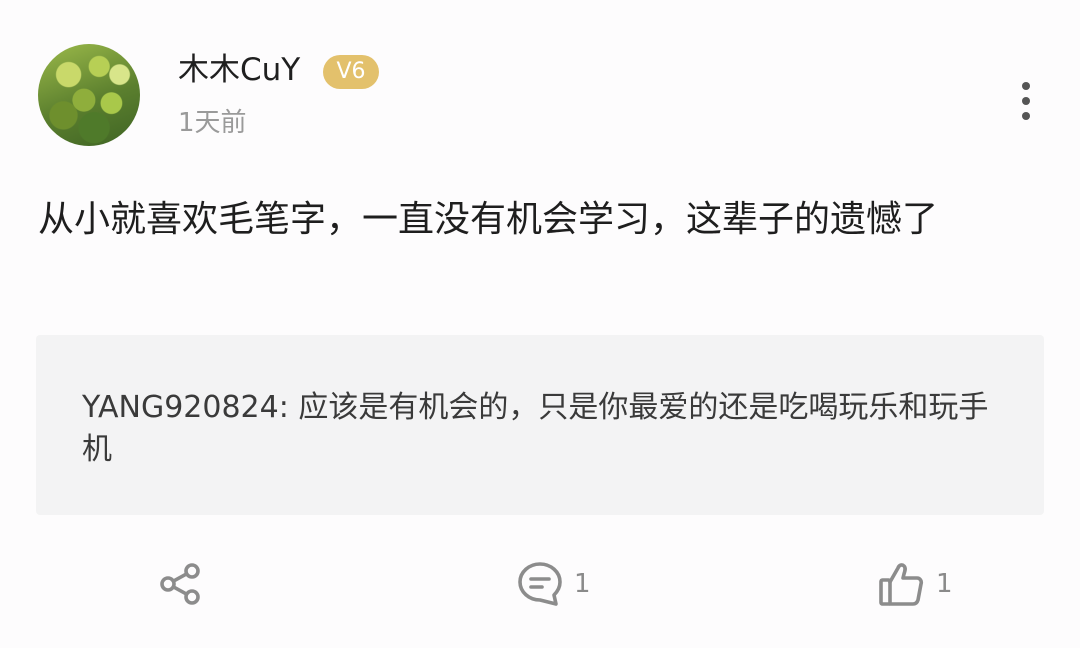 This screenshot has height=648, width=1080. What do you see at coordinates (540, 584) in the screenshot?
I see `comment-icon` at bounding box center [540, 584].